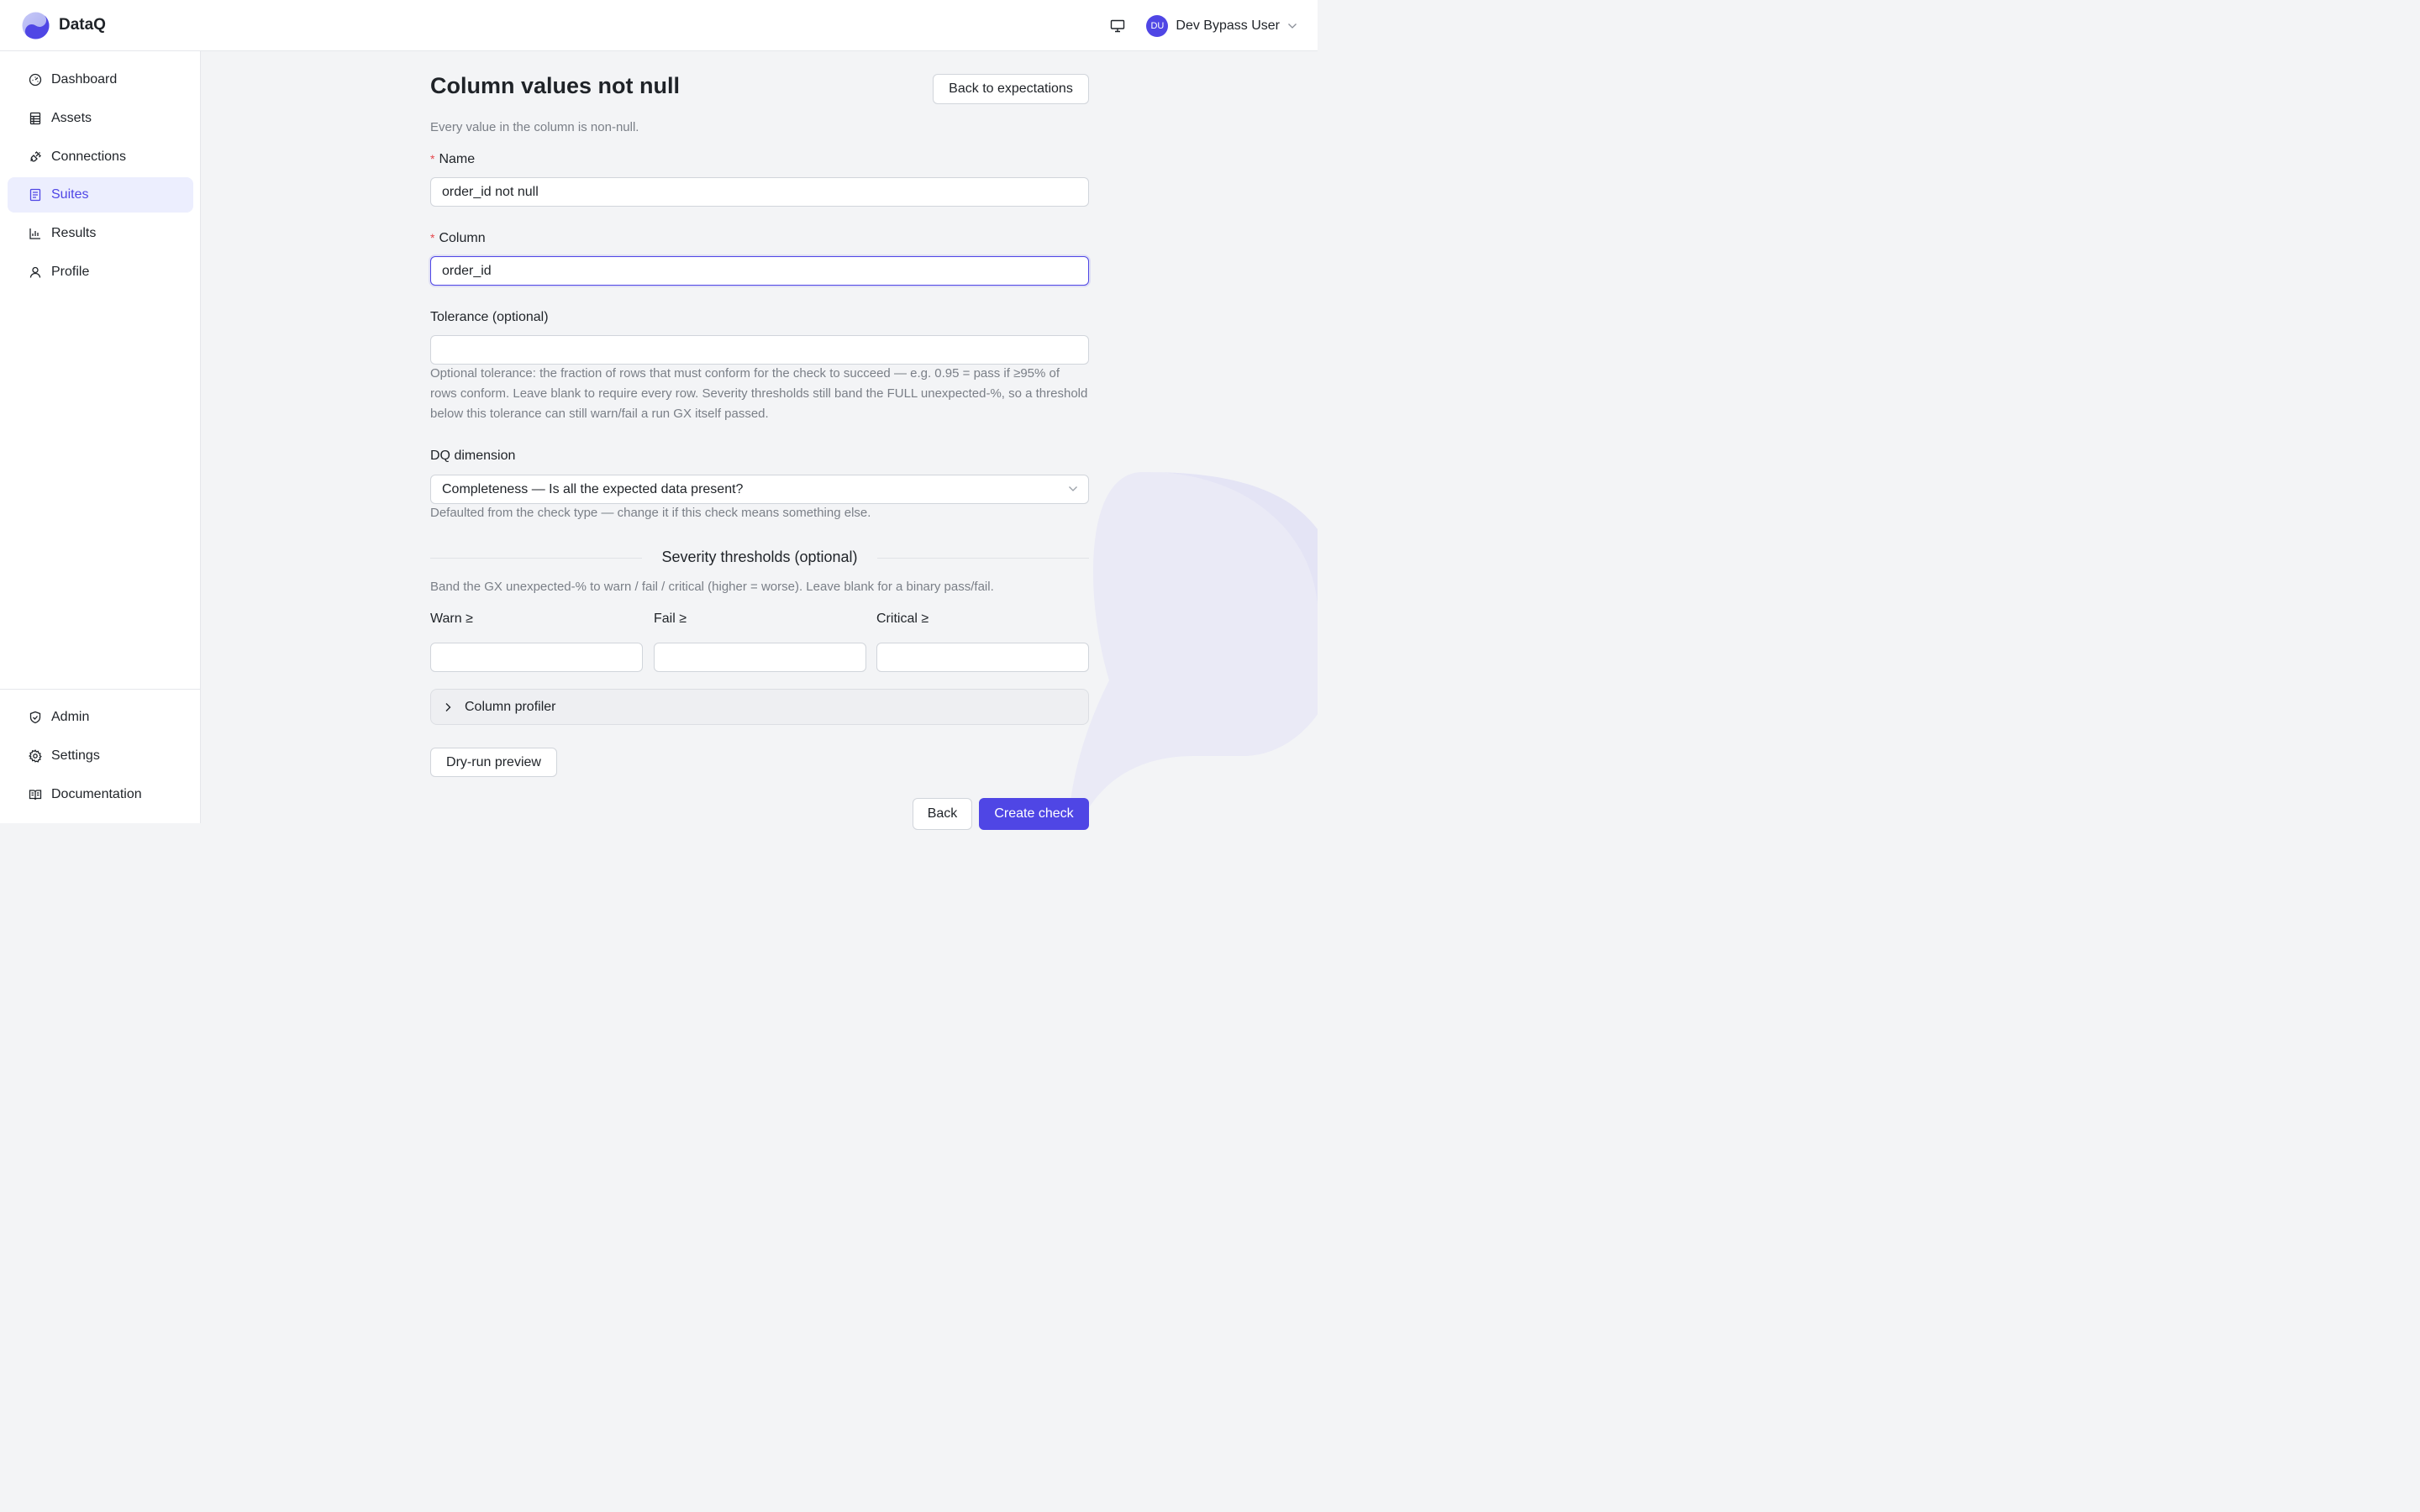 This screenshot has width=2420, height=1512. What do you see at coordinates (35, 272) in the screenshot?
I see `user-icon` at bounding box center [35, 272].